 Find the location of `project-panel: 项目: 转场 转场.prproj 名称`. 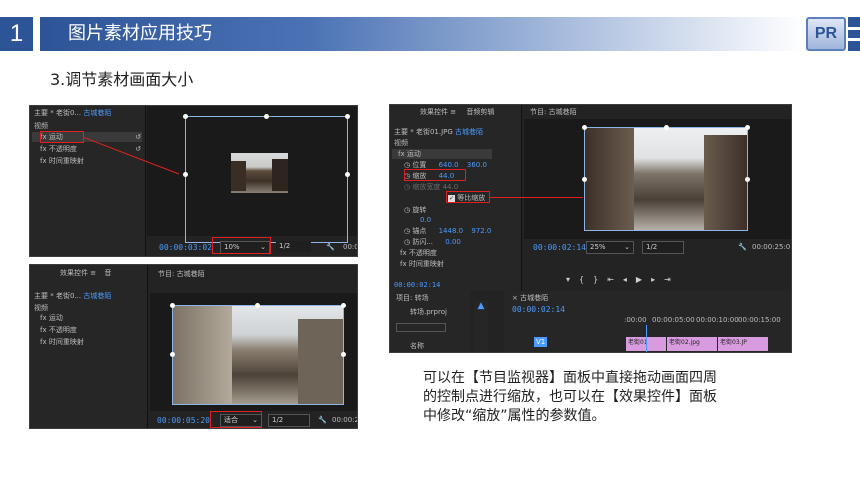

project-panel: 项目: 转场 转场.prproj 名称 is located at coordinates (430, 321).